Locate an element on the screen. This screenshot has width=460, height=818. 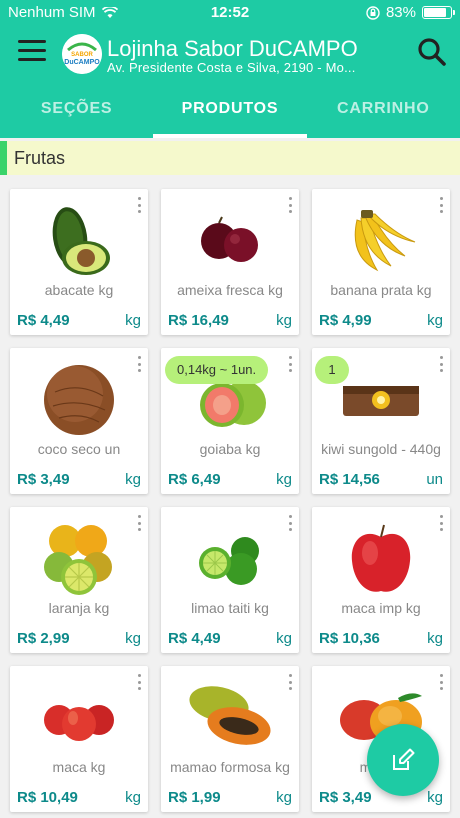
product-price: R$ 6,49 is located at coordinates (194, 479).